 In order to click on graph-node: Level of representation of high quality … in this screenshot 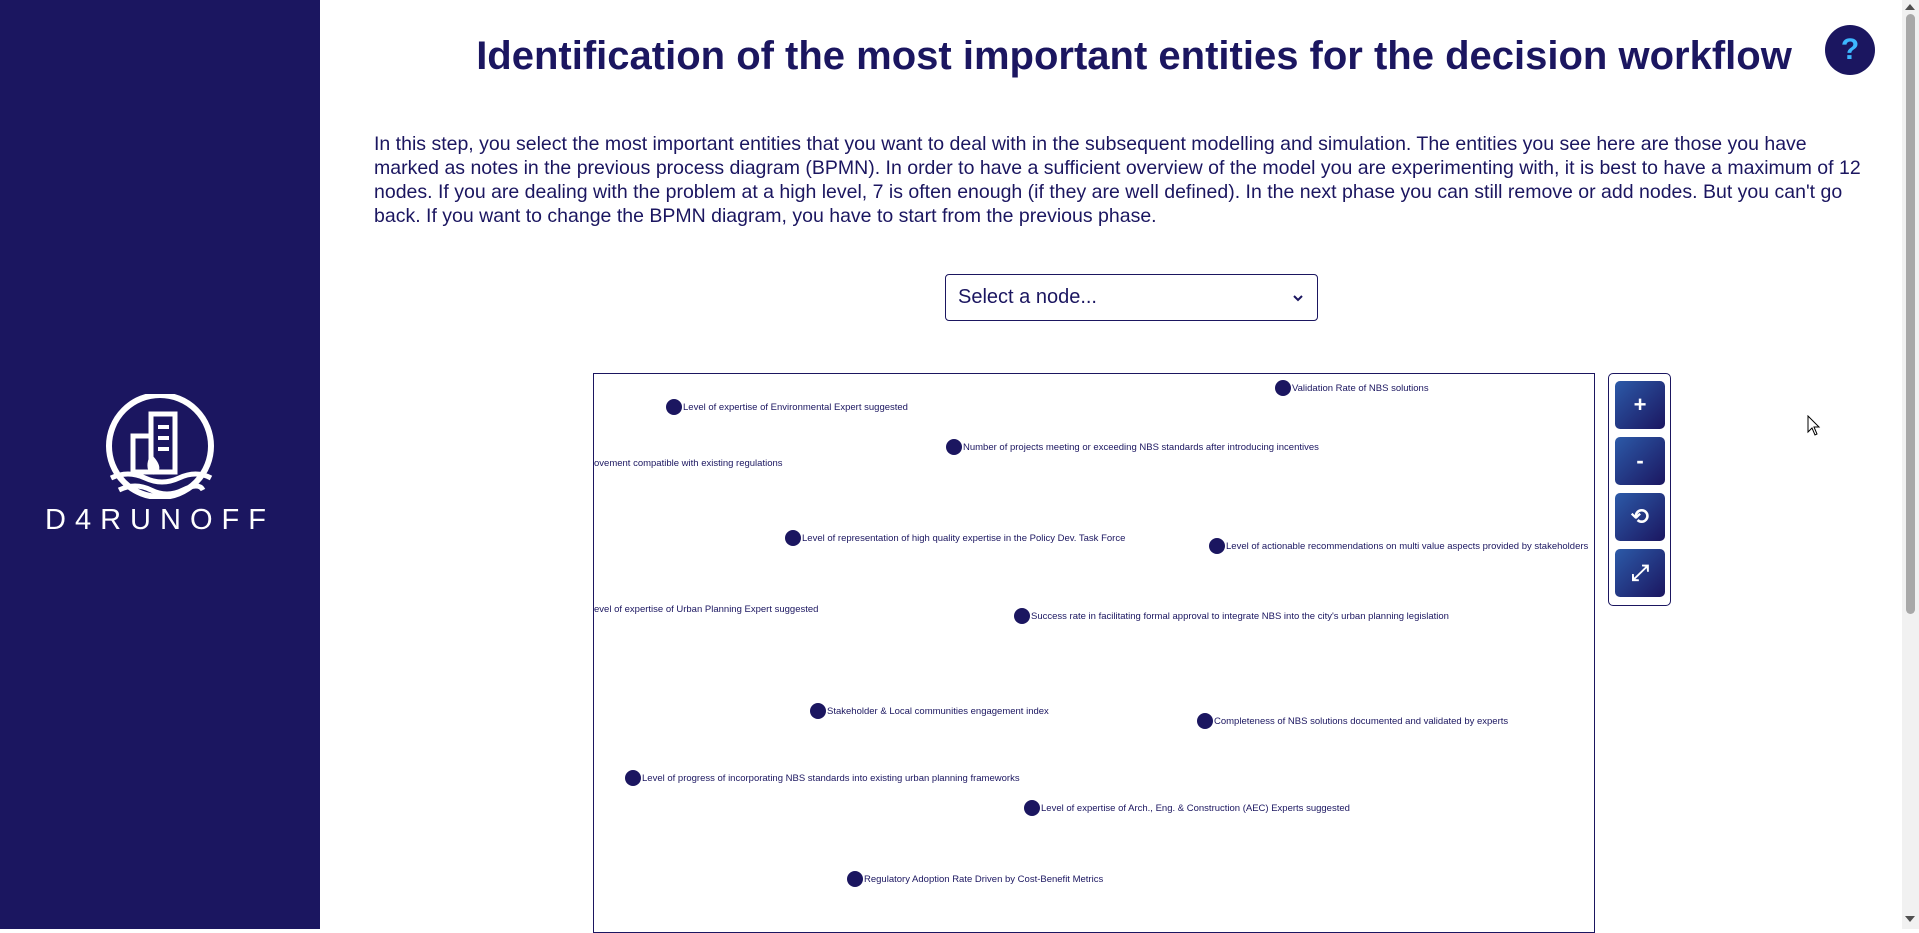, I will do `click(955, 538)`.